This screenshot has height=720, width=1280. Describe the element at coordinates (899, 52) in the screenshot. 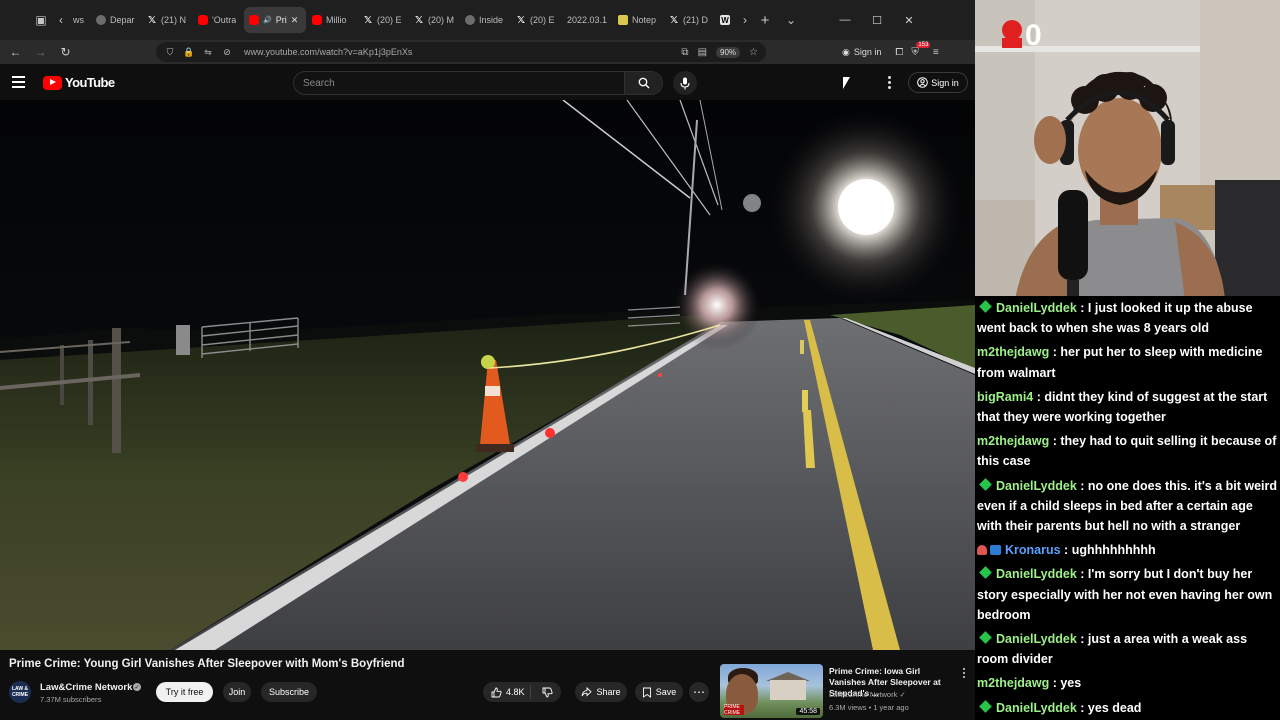

I see `extensions-icon: ⧠` at that location.